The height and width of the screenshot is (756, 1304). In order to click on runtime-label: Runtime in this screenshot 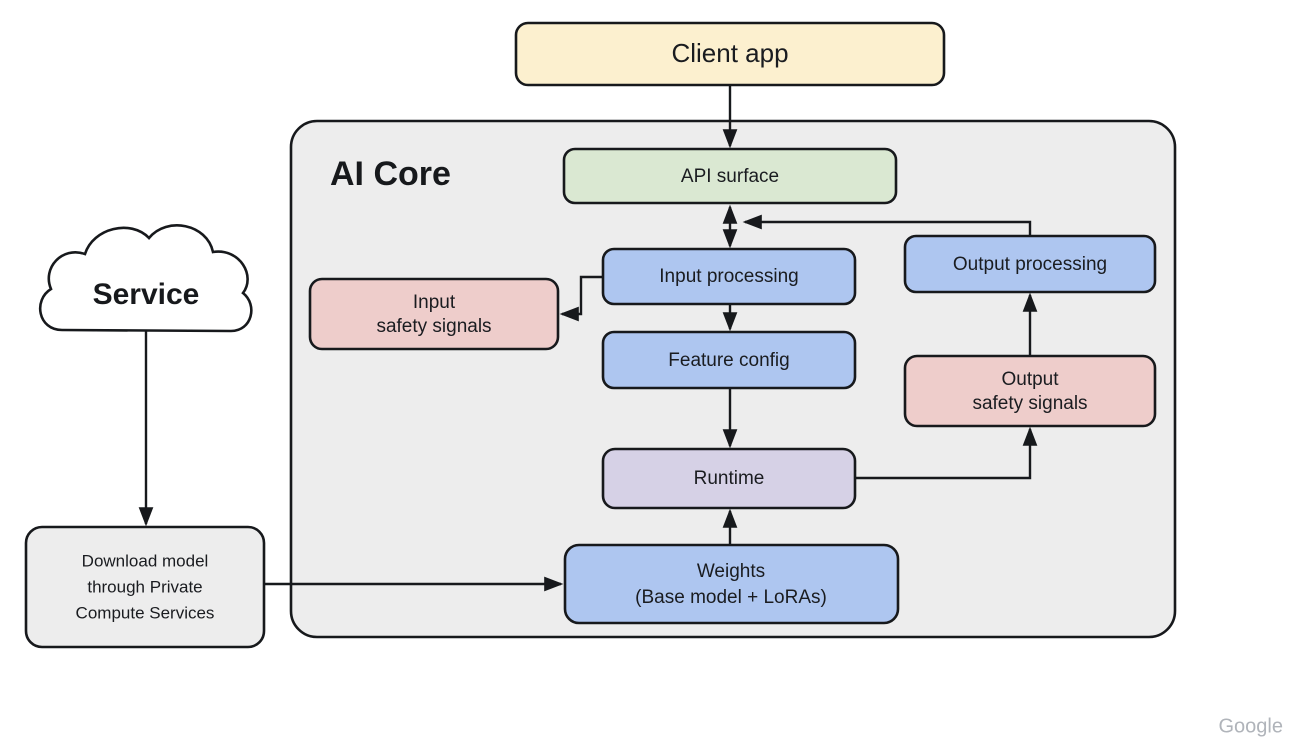, I will do `click(729, 478)`.